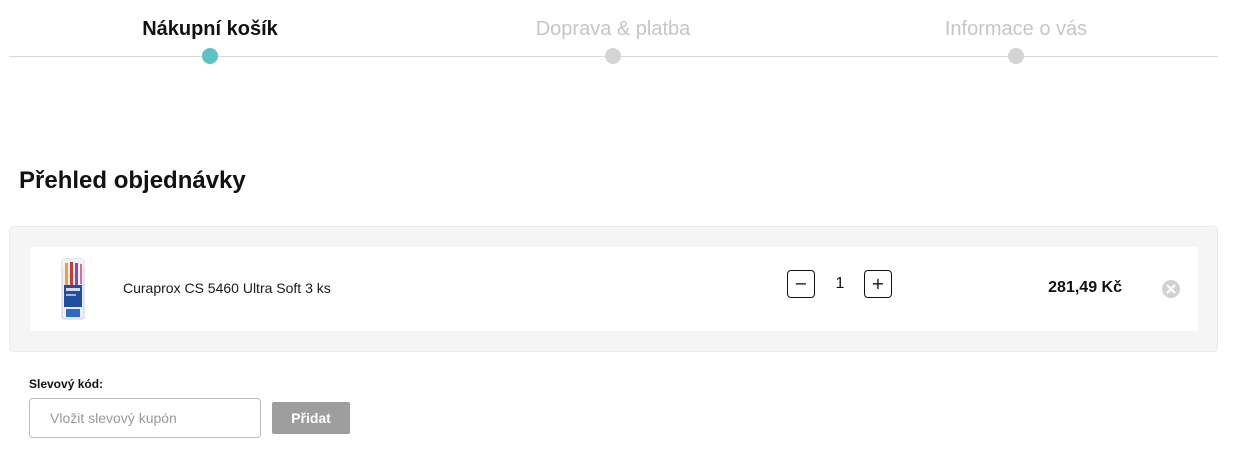  I want to click on step-cart-dot, so click(210, 56).